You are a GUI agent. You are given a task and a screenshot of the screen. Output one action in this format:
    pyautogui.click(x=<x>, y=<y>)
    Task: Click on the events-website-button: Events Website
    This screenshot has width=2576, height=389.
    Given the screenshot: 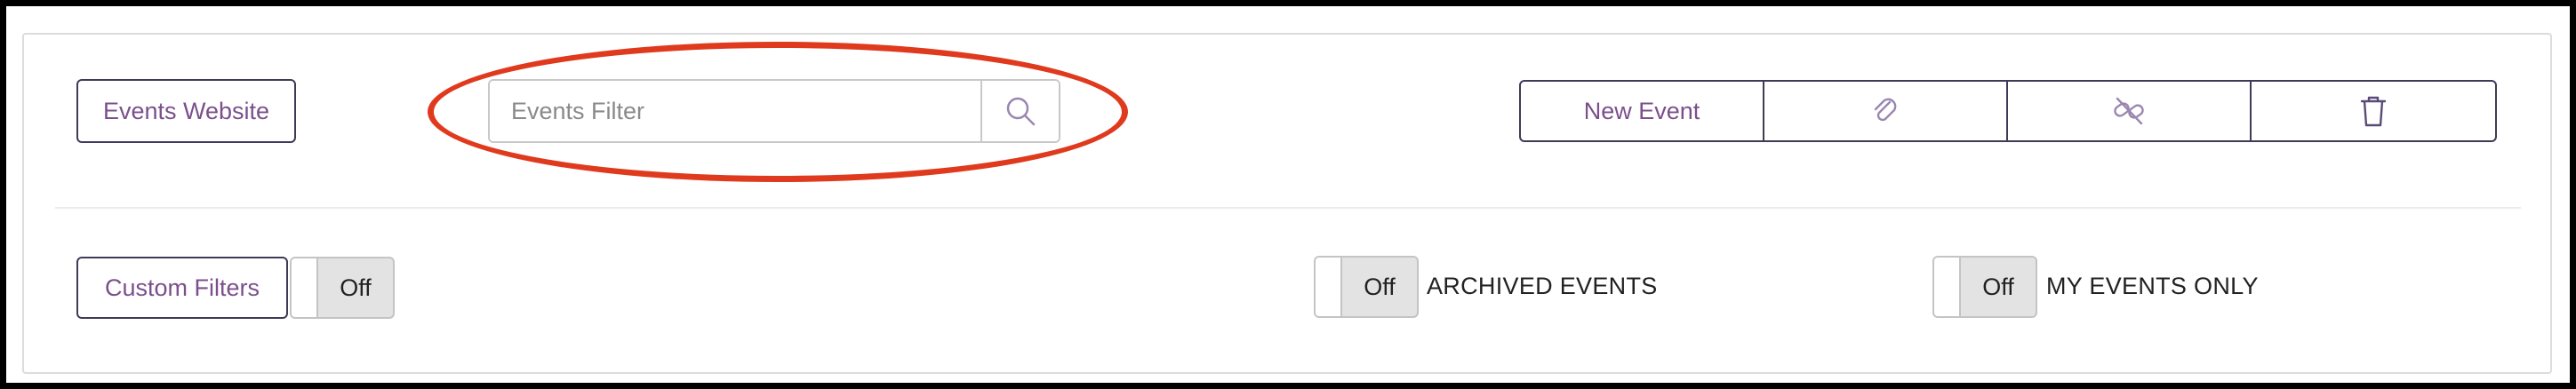 What is the action you would take?
    pyautogui.click(x=186, y=111)
    